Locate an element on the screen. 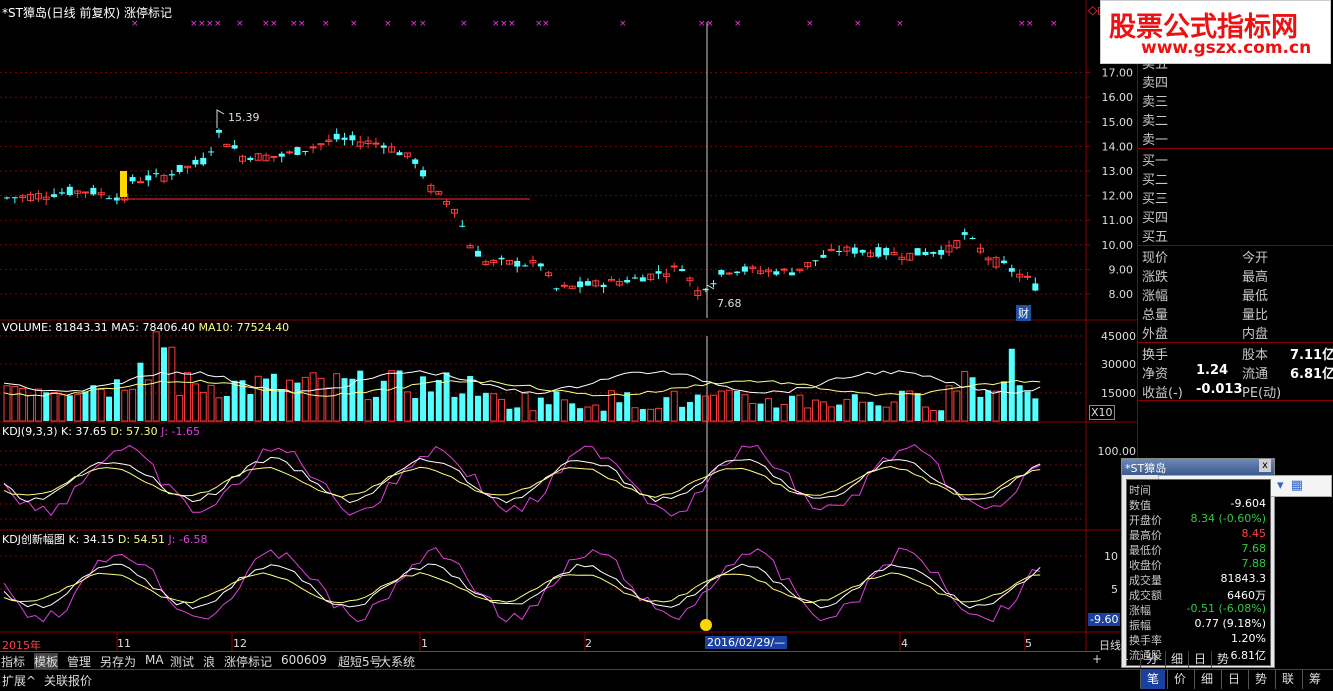 The image size is (1333, 691). bottom-toolbar: 指标 模板 管理 另存为 MA 测试浪涨停标记 600609 超短5号 大系统 is located at coordinates (550, 660).